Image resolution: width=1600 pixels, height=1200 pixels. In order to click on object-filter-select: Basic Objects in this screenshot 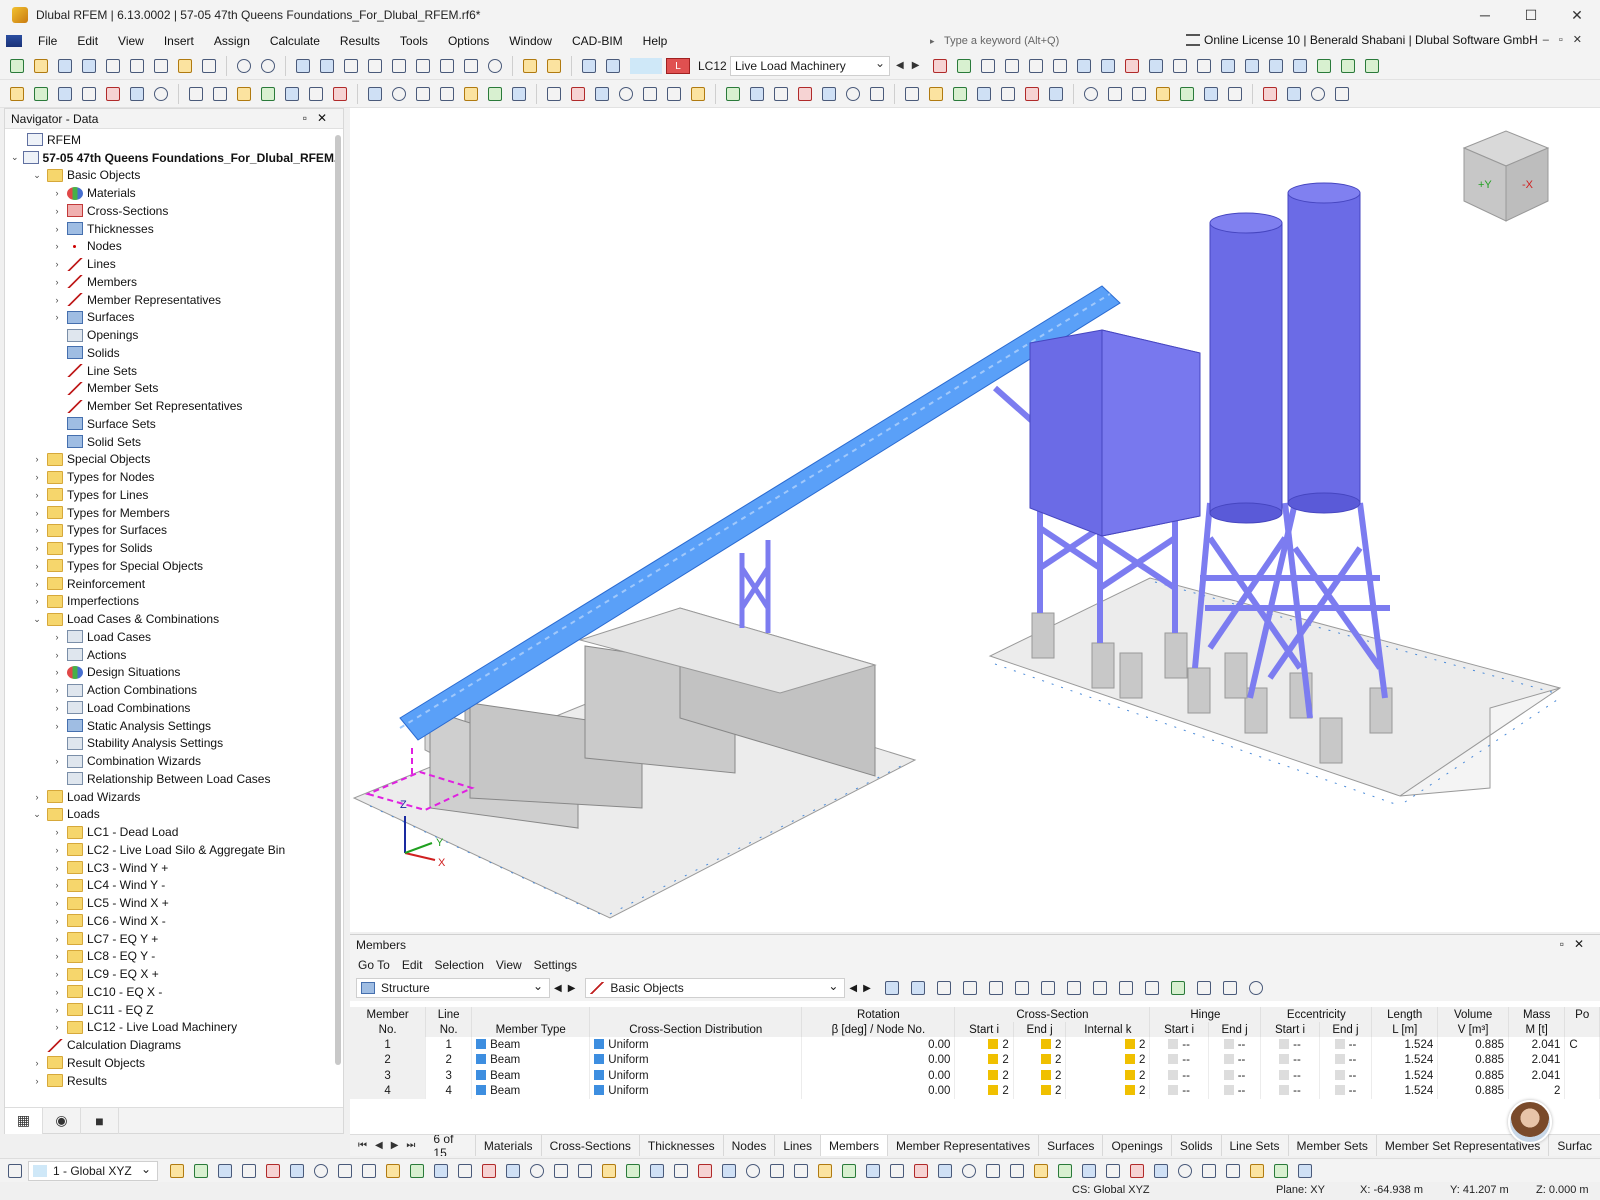, I will do `click(715, 988)`.